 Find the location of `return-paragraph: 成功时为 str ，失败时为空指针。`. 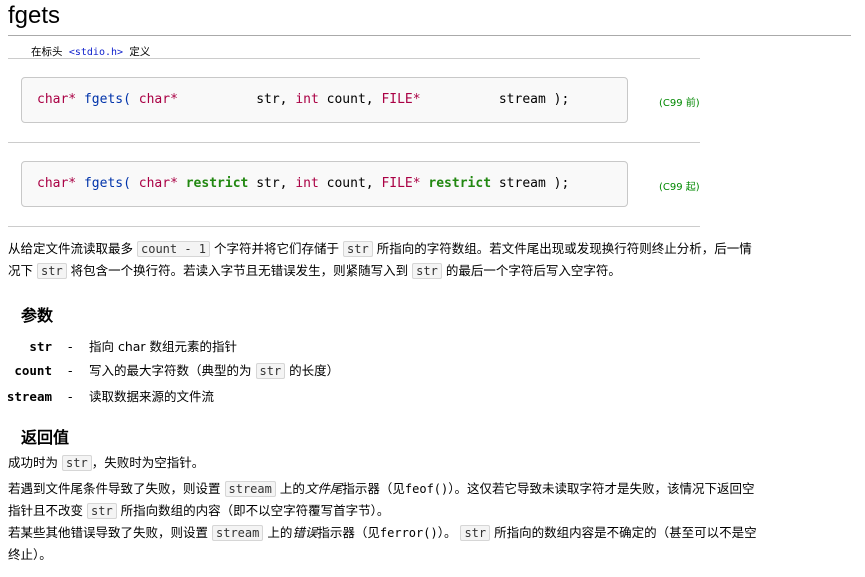

return-paragraph: 成功时为 str ，失败时为空指针。 is located at coordinates (430, 463).